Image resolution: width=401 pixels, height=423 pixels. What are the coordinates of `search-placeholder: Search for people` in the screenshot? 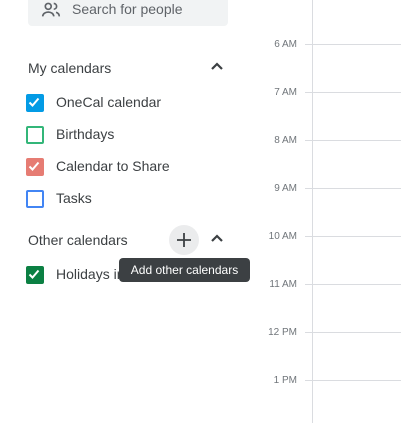 It's located at (127, 9).